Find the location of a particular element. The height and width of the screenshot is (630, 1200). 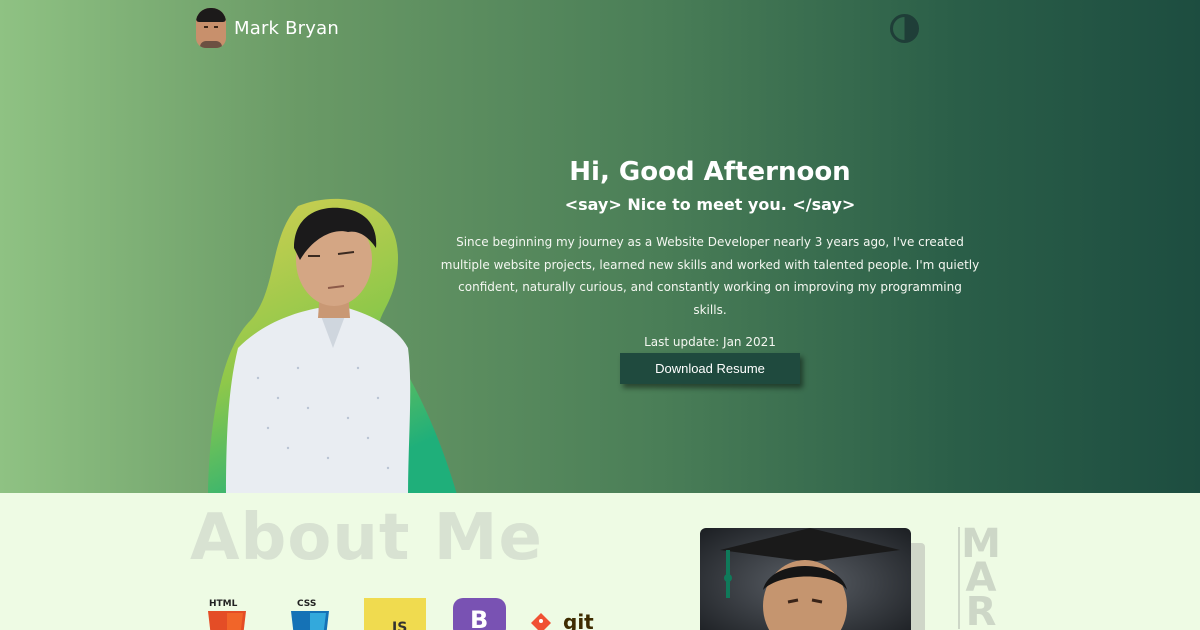

bootstrap-icon: B is located at coordinates (479, 614).